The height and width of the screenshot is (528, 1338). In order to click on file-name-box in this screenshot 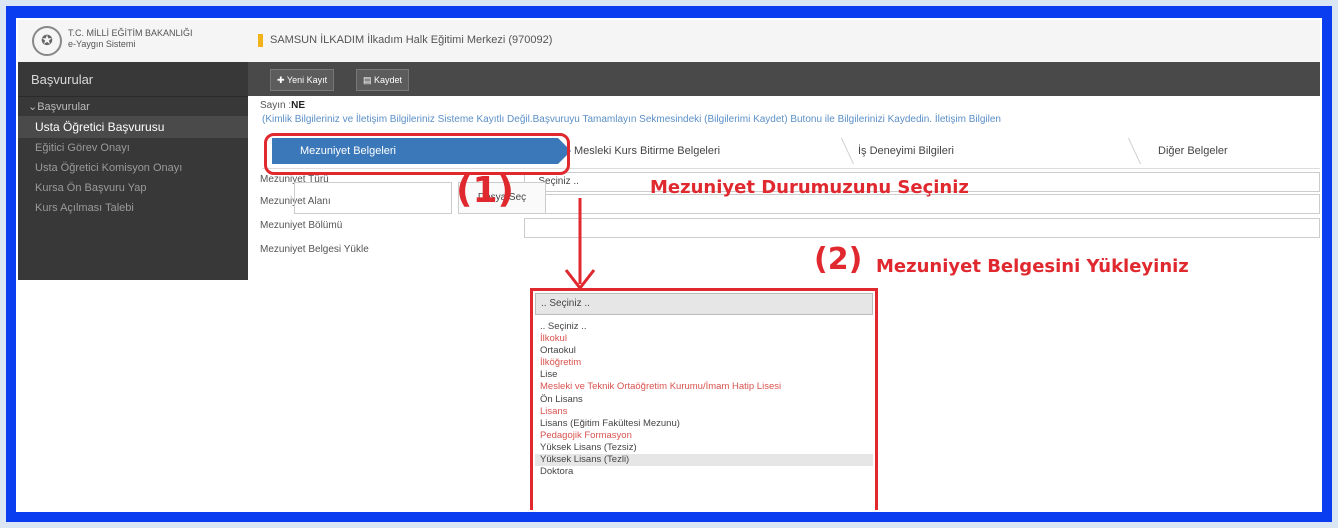, I will do `click(373, 198)`.